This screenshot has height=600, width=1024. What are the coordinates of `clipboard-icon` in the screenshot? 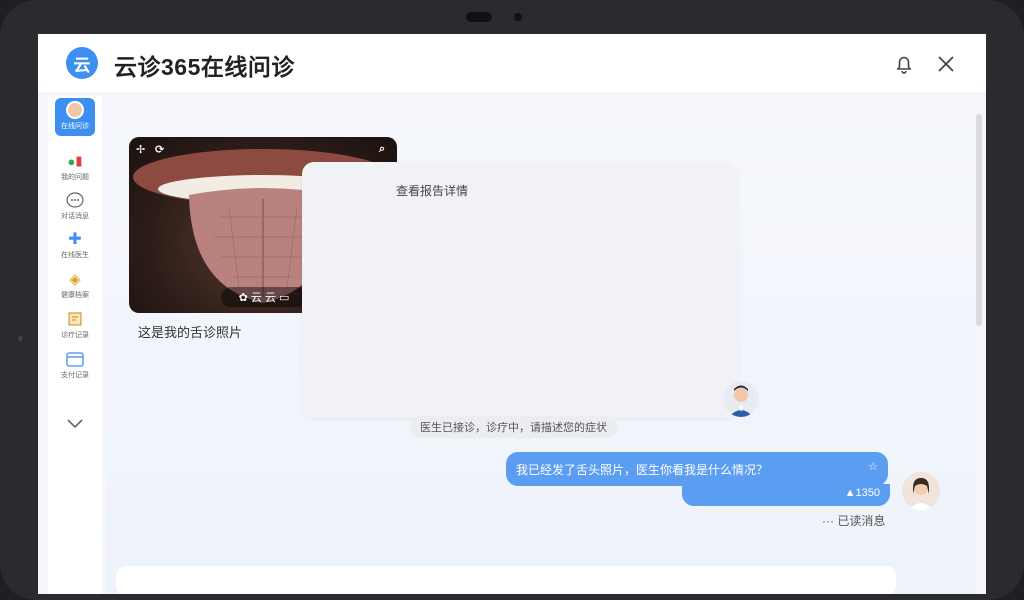 It's located at (75, 319).